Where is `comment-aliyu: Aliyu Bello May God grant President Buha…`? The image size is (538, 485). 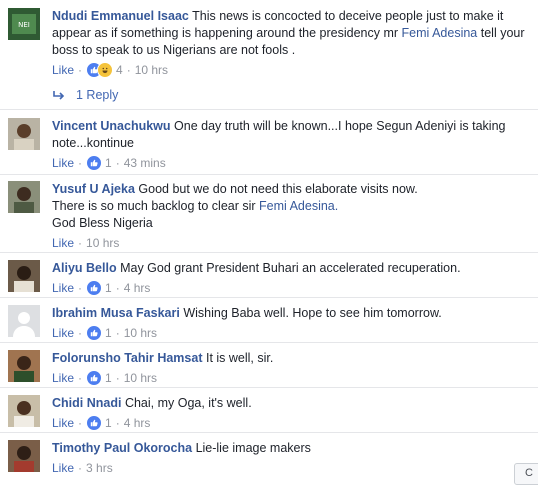
comment-aliyu: Aliyu Bello May God grant President Buha… is located at coordinates (269, 278).